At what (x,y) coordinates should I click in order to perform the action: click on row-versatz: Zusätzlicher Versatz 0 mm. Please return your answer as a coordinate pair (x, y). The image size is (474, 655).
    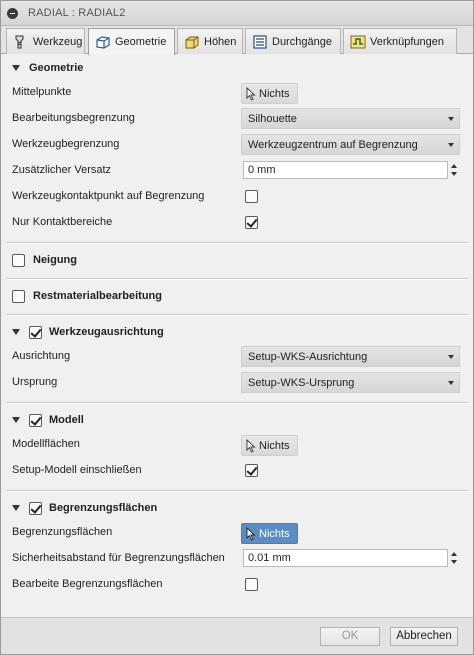
    Looking at the image, I should click on (237, 171).